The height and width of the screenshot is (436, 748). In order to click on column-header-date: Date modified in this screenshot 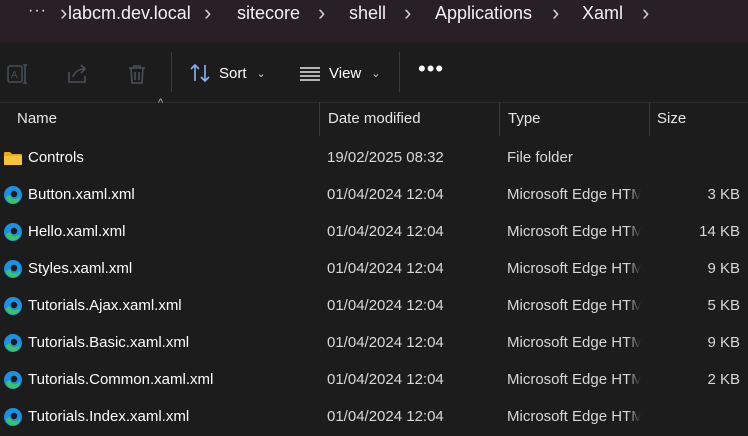, I will do `click(374, 118)`.